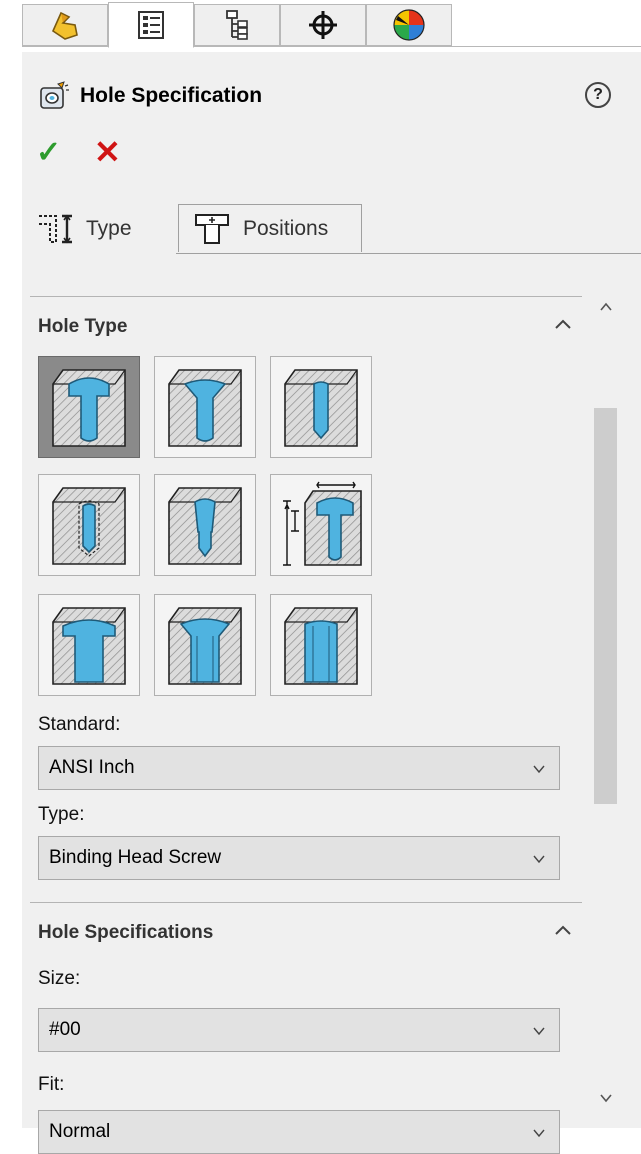 The image size is (641, 1154). I want to click on dimxpert-manager-tab, so click(323, 25).